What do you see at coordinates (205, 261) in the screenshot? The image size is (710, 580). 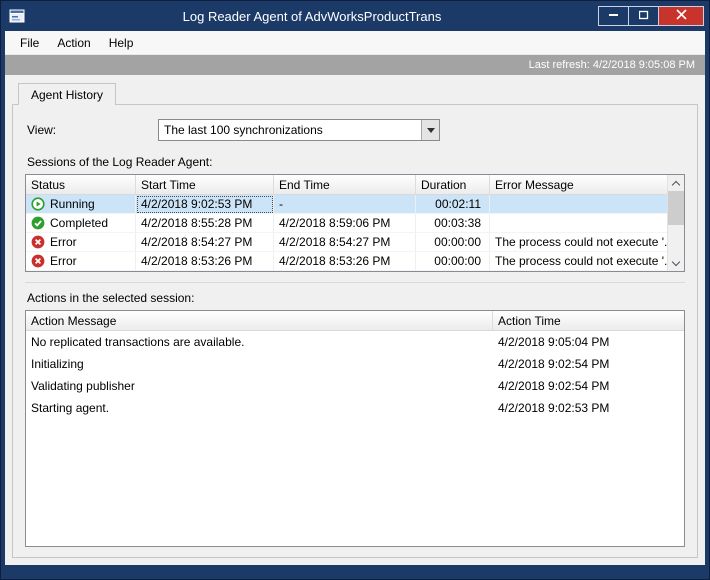 I see `session-start-time: 4/2/2018 8:53:26 PM` at bounding box center [205, 261].